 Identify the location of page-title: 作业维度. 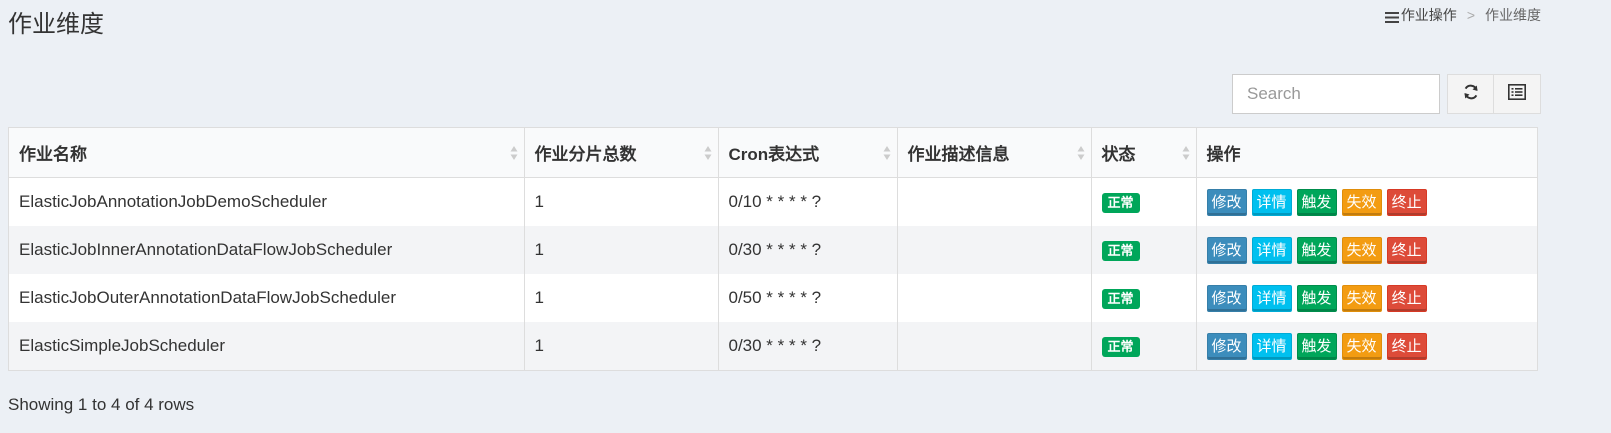
(56, 24).